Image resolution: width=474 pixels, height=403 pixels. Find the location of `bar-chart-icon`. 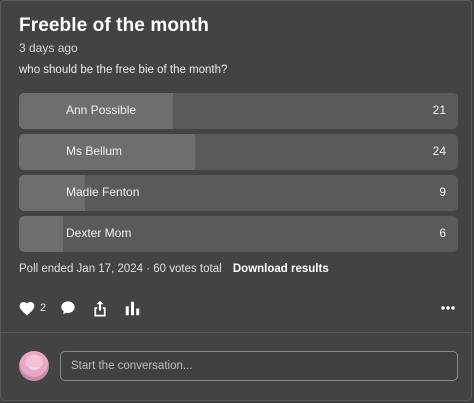

bar-chart-icon is located at coordinates (132, 308).